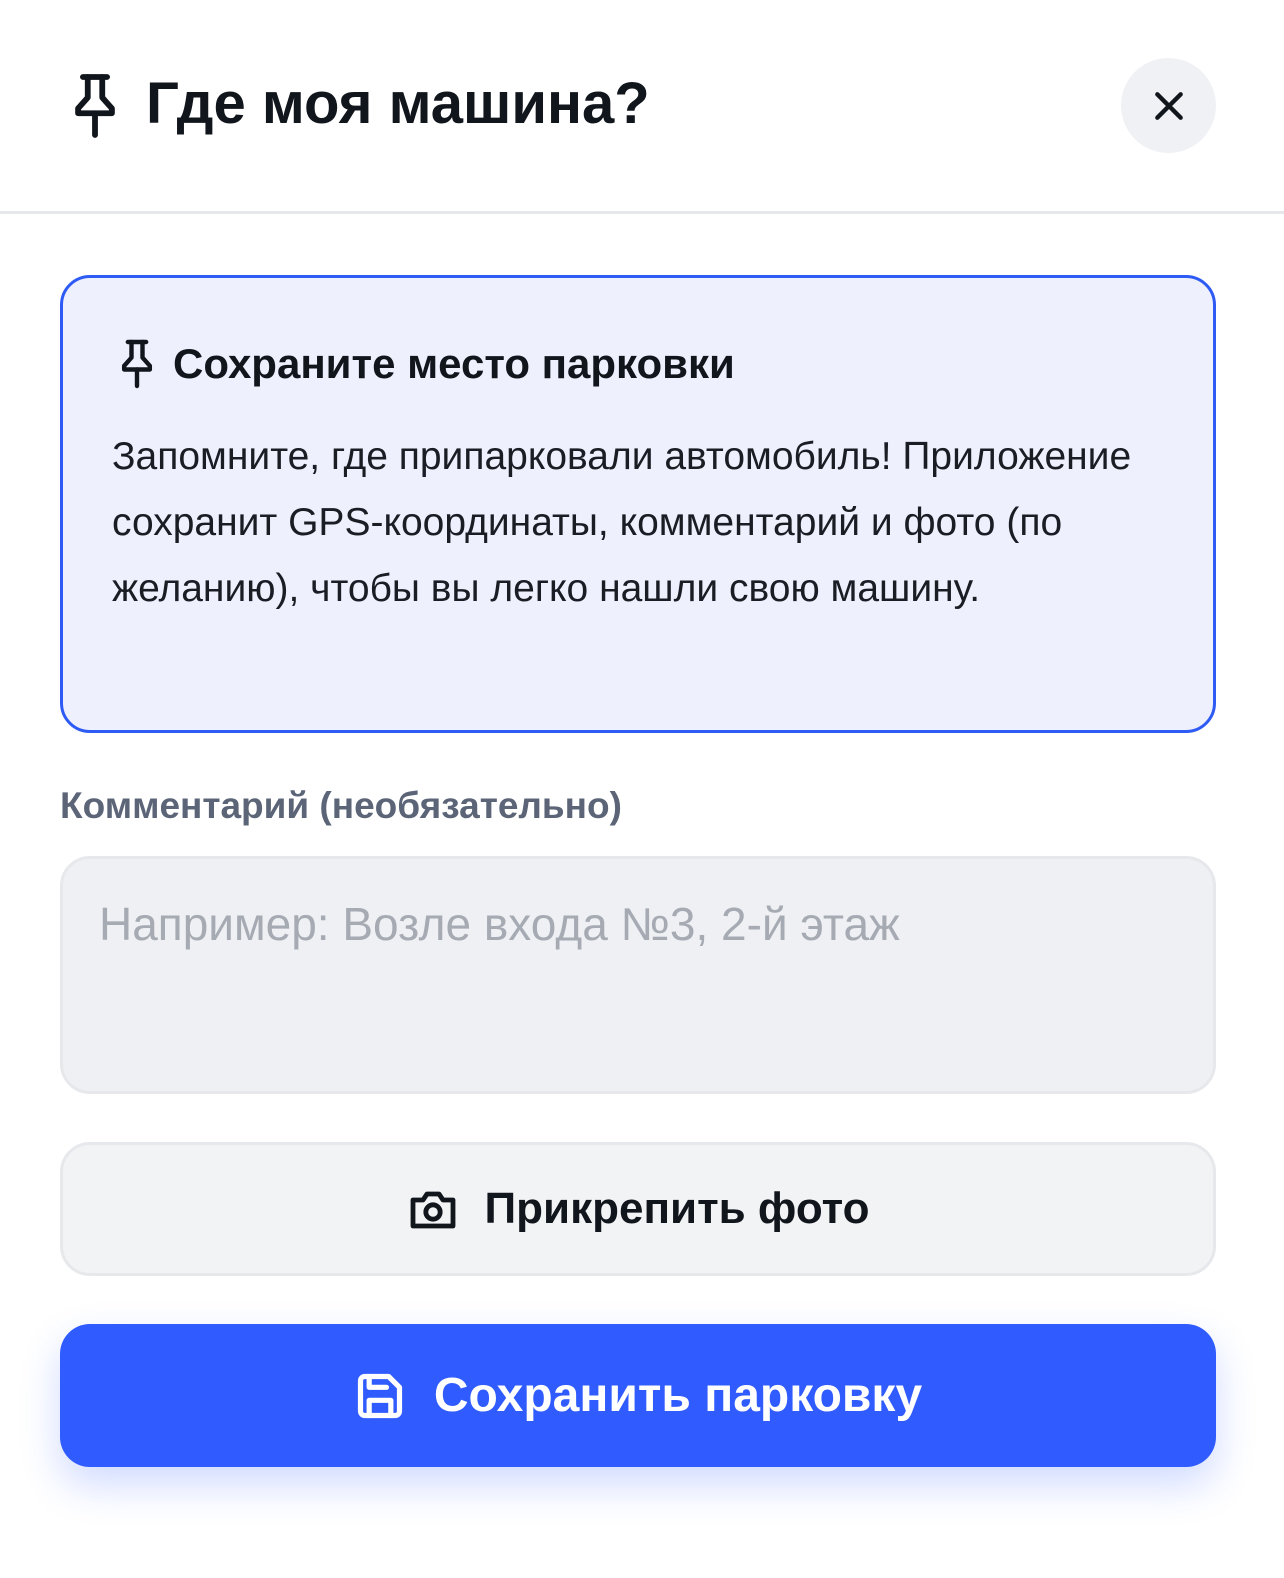  Describe the element at coordinates (677, 1208) in the screenshot. I see `attach-photo-label: Прикрепить фото` at that location.